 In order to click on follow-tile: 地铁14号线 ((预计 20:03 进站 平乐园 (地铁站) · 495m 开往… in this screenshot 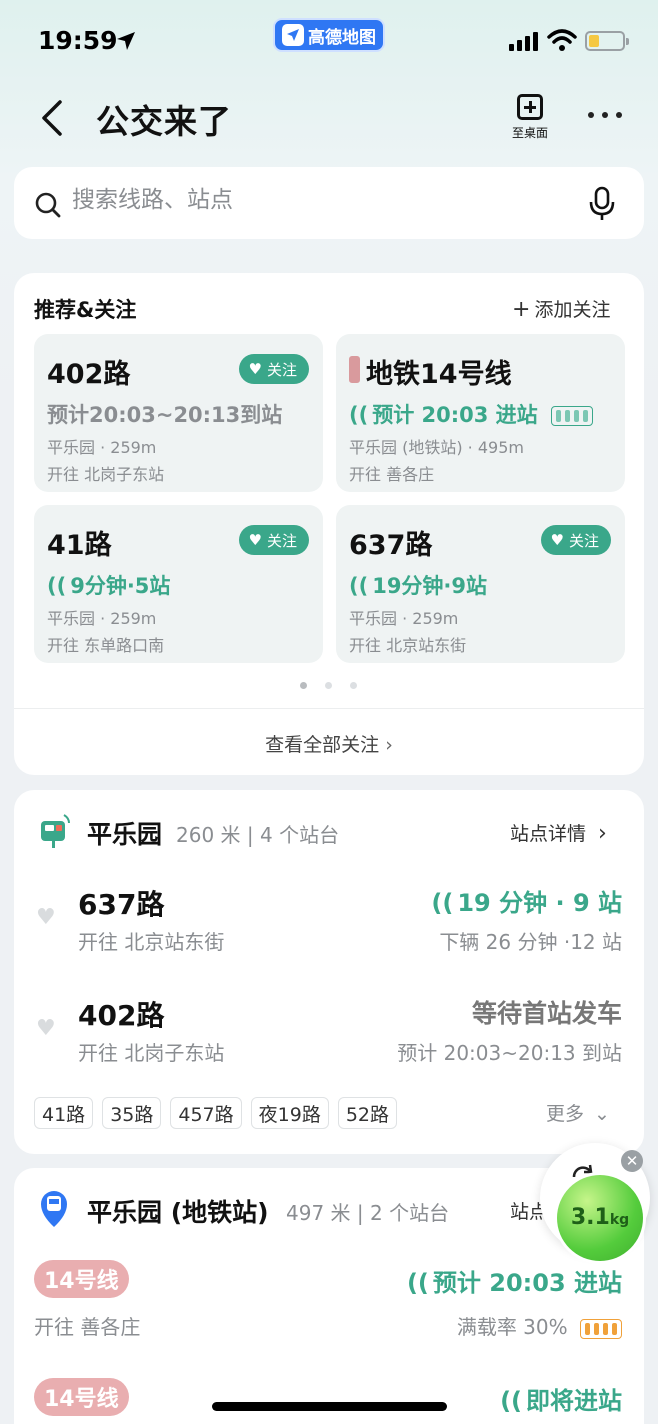, I will do `click(480, 413)`.